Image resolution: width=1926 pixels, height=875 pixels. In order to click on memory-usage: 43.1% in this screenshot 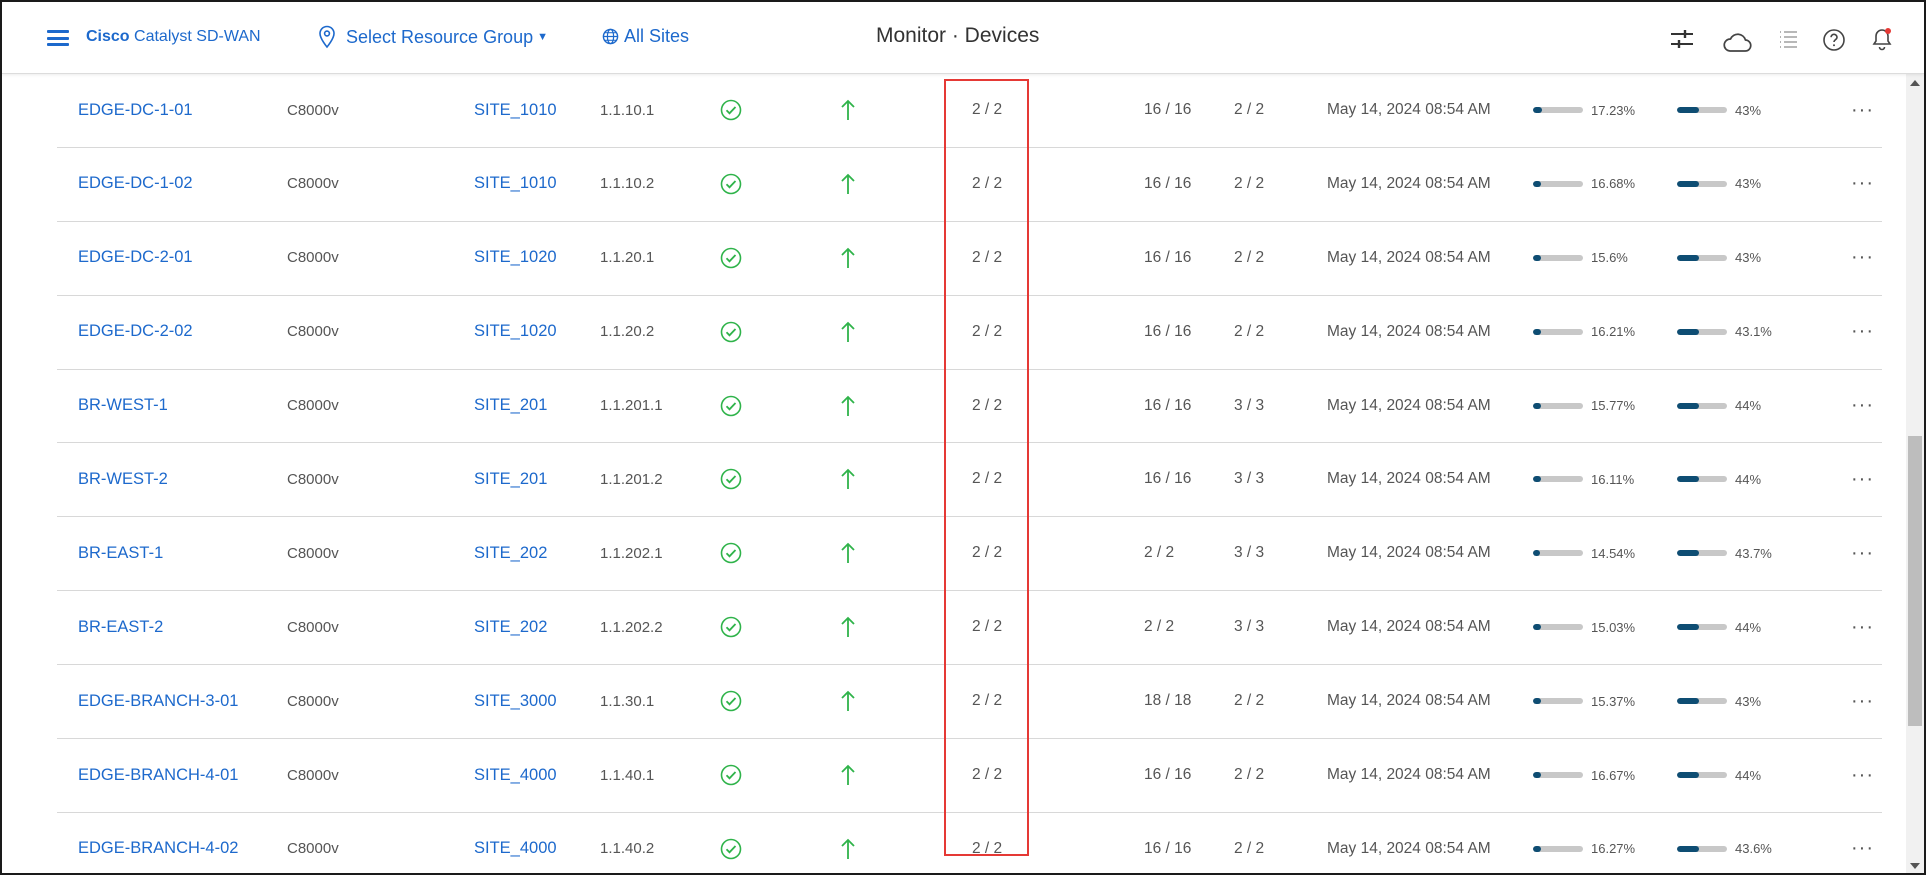, I will do `click(1724, 332)`.